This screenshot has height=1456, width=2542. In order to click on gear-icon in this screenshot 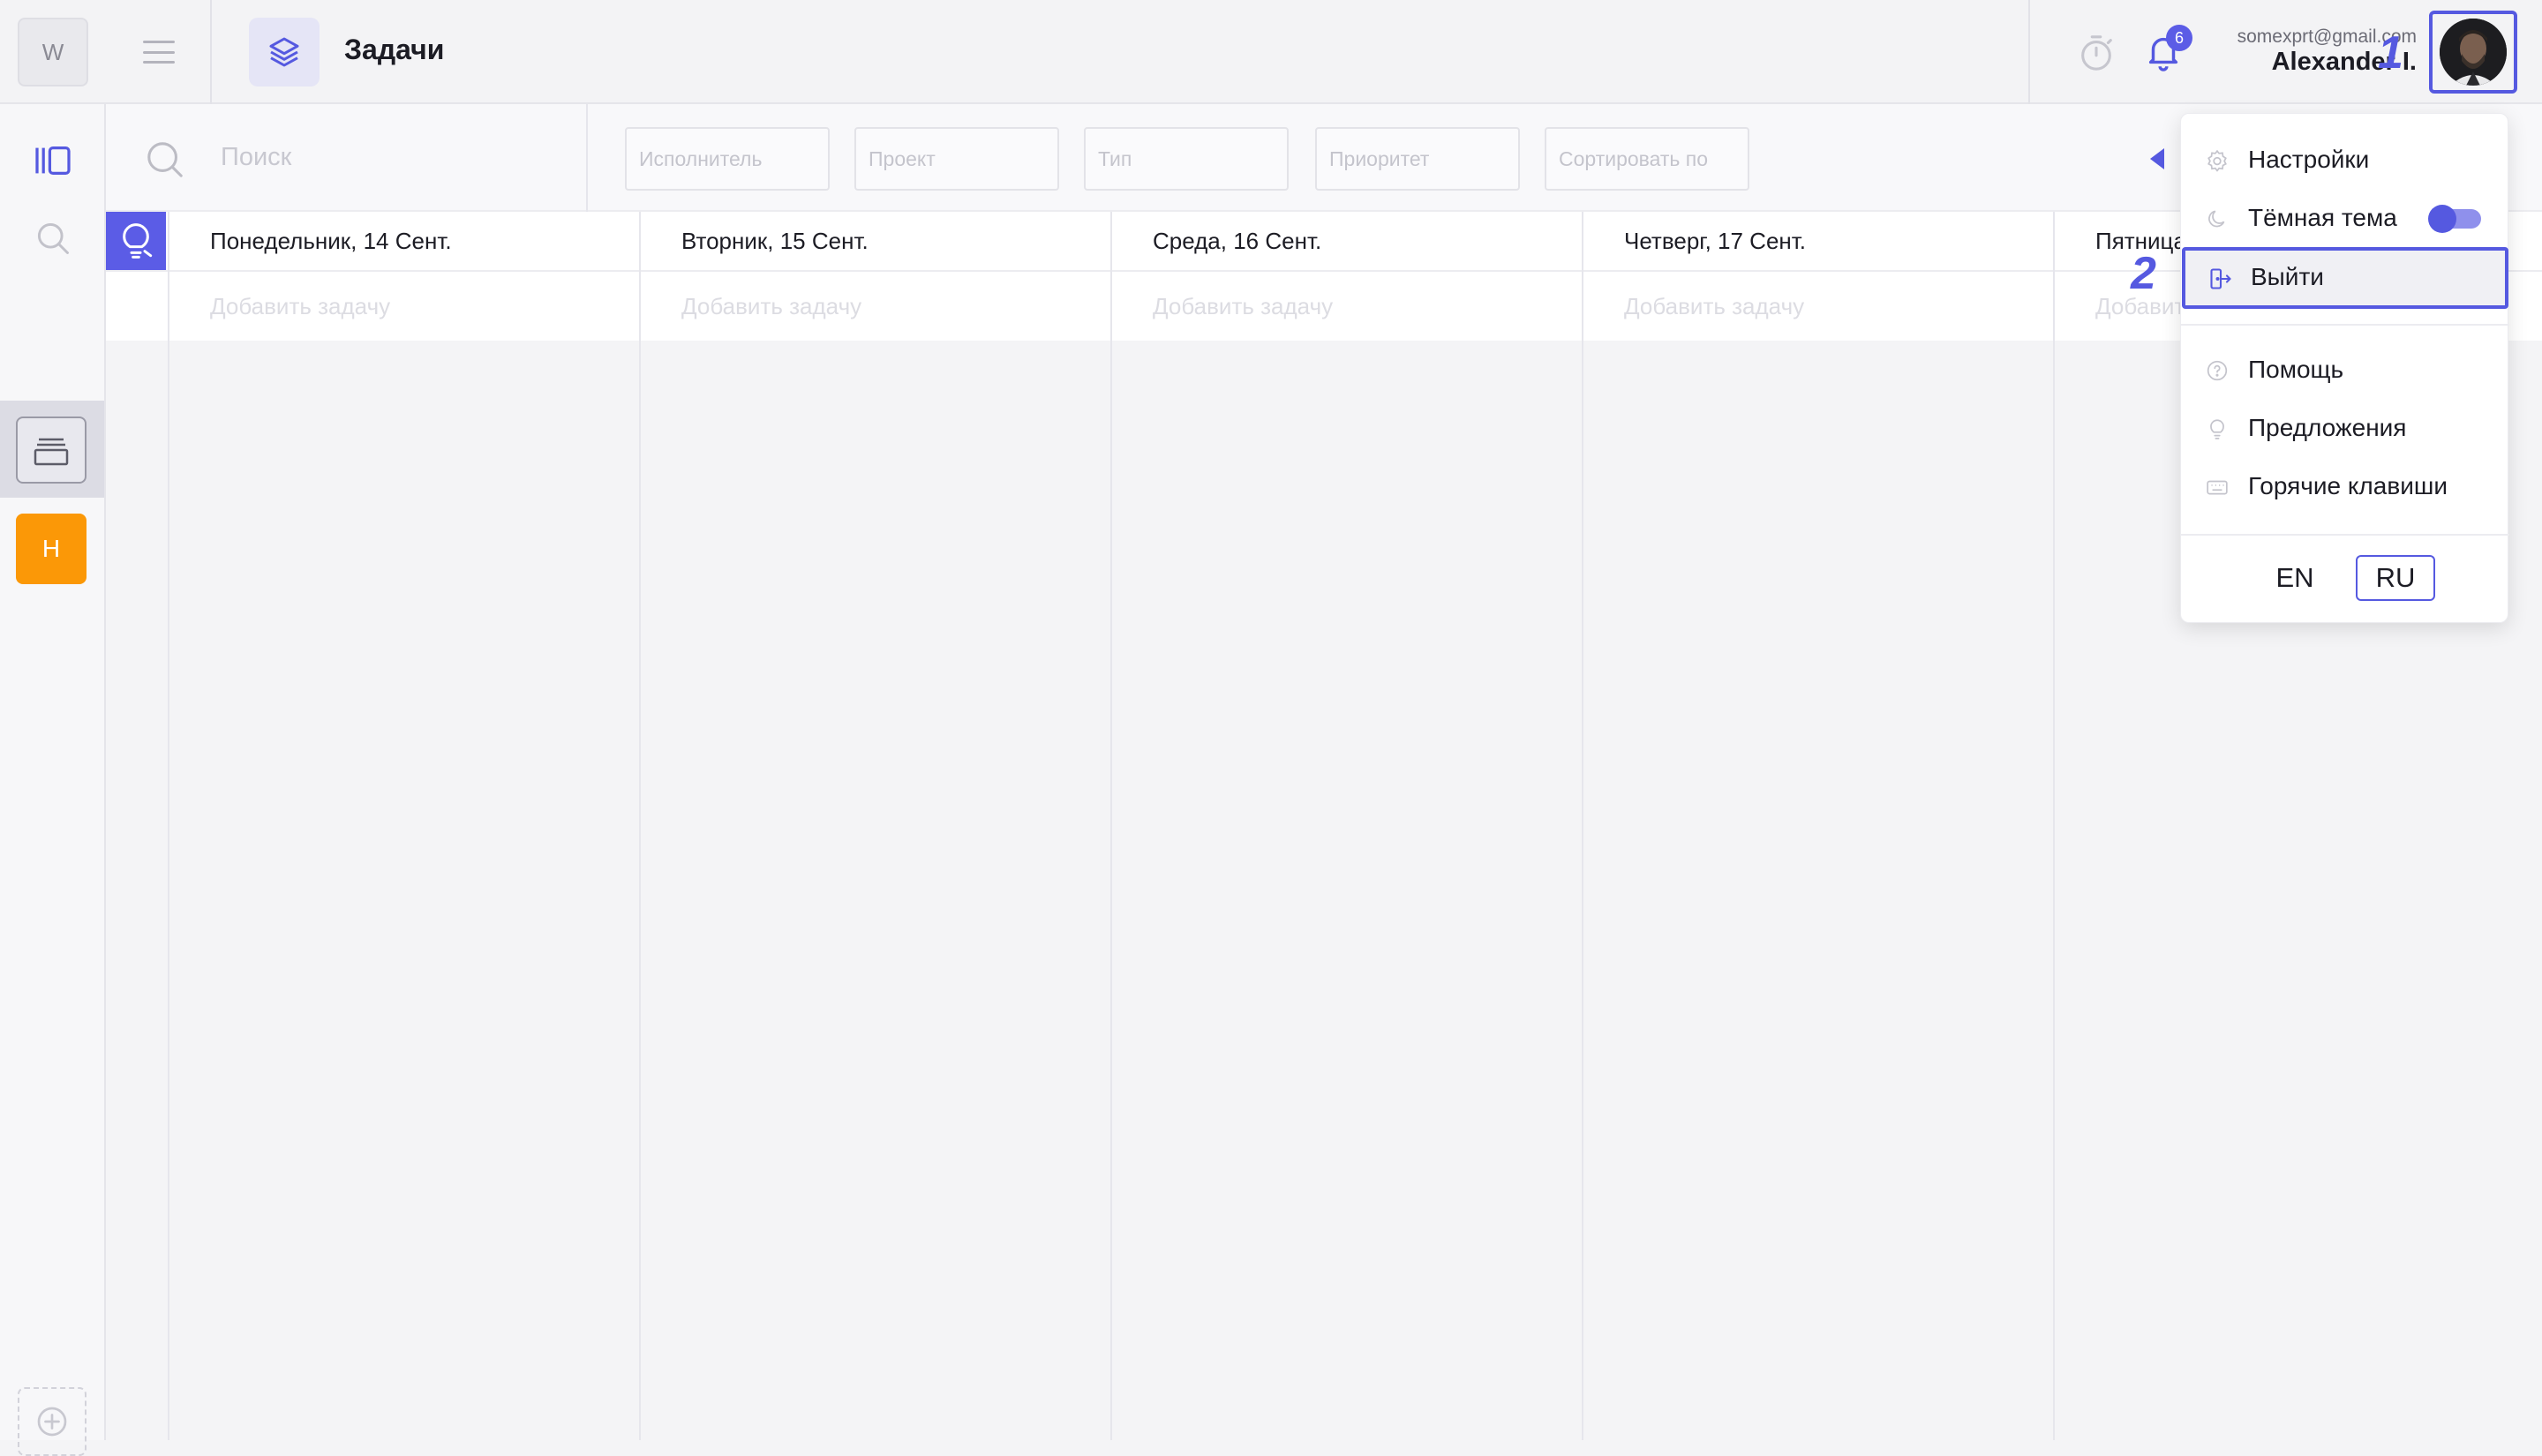, I will do `click(2217, 160)`.